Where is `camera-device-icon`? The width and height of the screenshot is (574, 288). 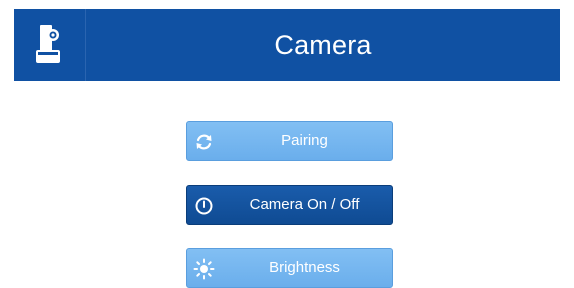
camera-device-icon is located at coordinates (48, 44).